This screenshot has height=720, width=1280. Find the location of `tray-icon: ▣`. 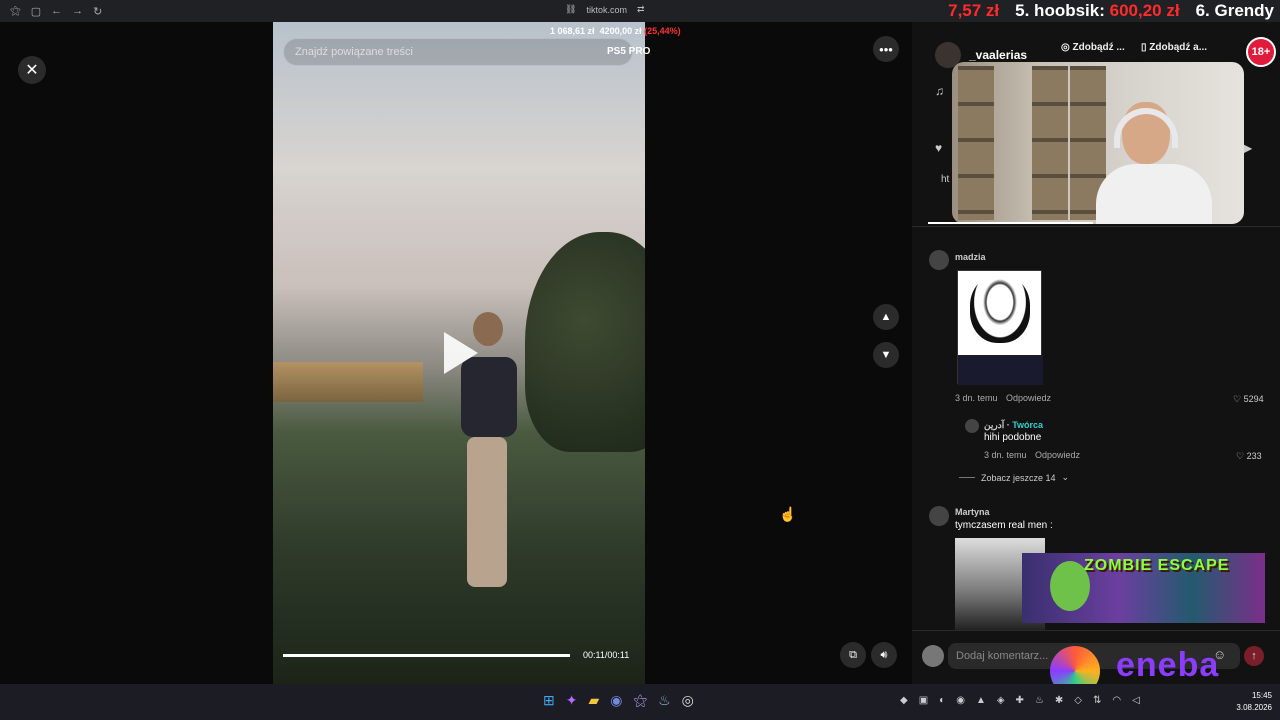

tray-icon: ▣ is located at coordinates (923, 700).